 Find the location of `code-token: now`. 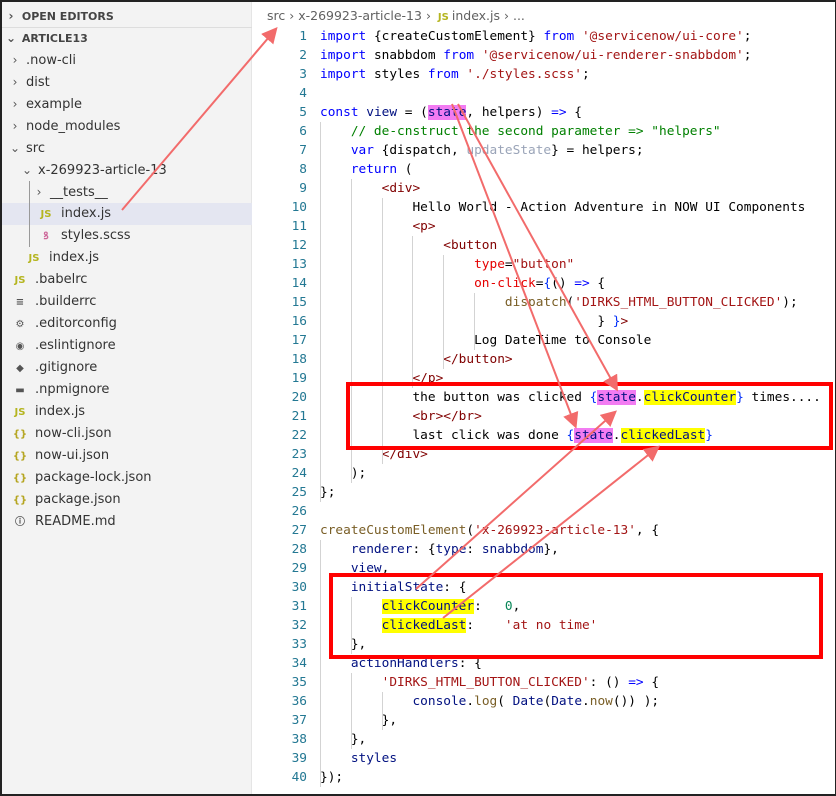

code-token: now is located at coordinates (601, 701).